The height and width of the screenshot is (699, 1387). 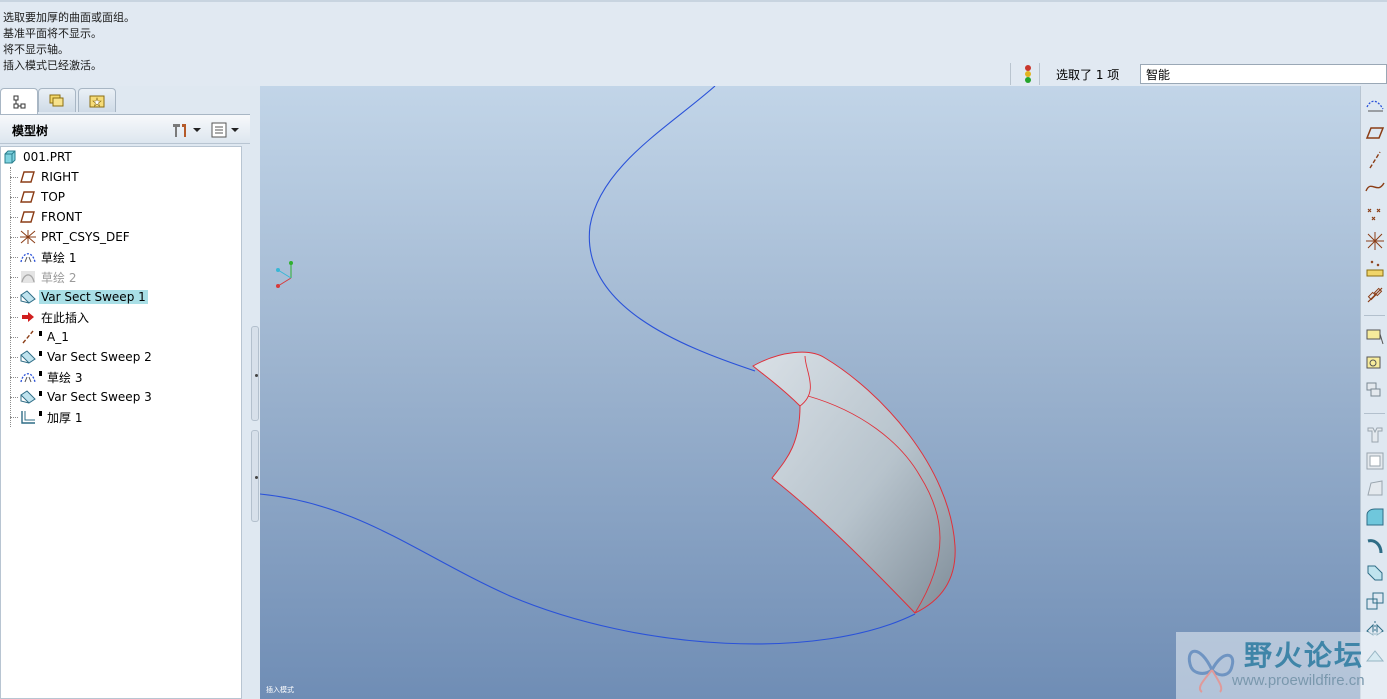 I want to click on tree-item: 在此插入, so click(x=55, y=317).